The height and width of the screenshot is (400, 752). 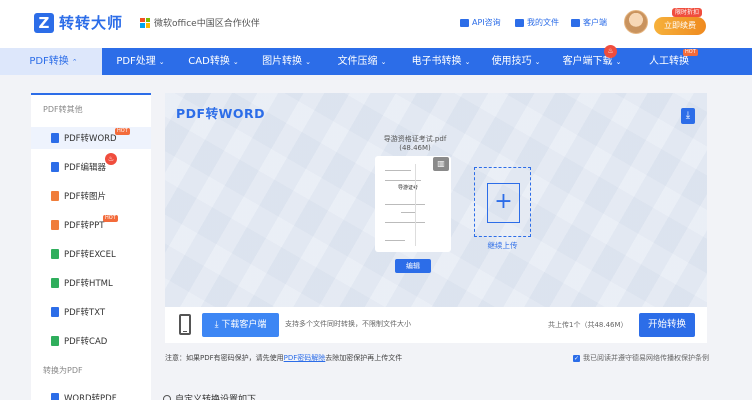 What do you see at coordinates (415, 139) in the screenshot?
I see `file-name: 导游资格证考试.pdf` at bounding box center [415, 139].